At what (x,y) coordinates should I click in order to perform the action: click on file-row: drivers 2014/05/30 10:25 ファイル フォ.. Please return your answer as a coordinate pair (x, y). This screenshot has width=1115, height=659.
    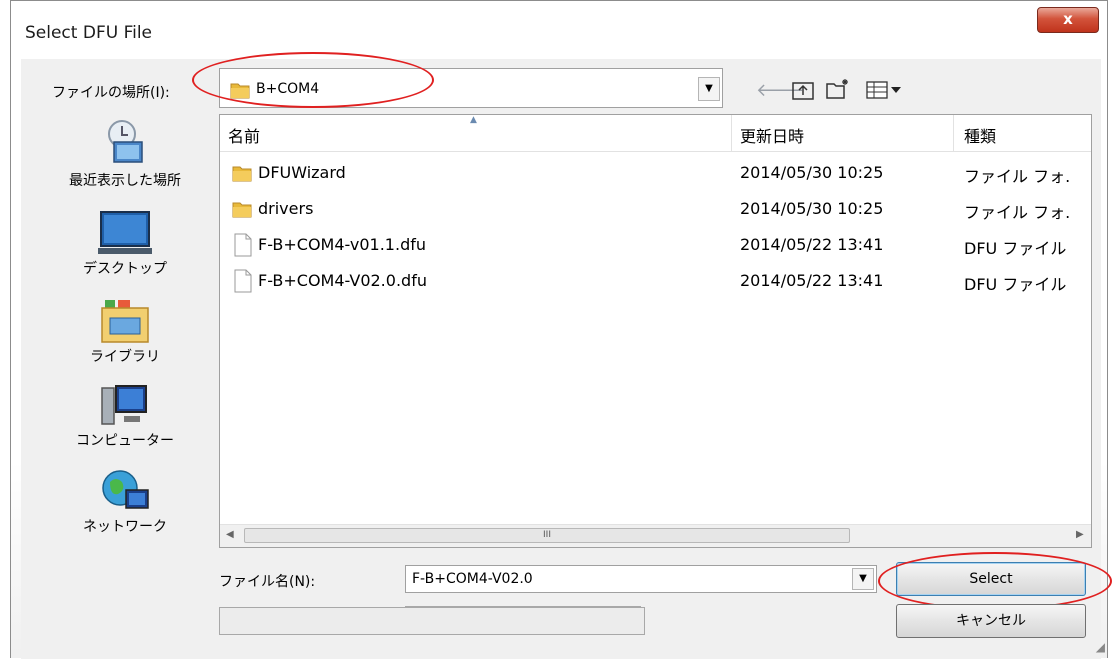
    Looking at the image, I should click on (655, 209).